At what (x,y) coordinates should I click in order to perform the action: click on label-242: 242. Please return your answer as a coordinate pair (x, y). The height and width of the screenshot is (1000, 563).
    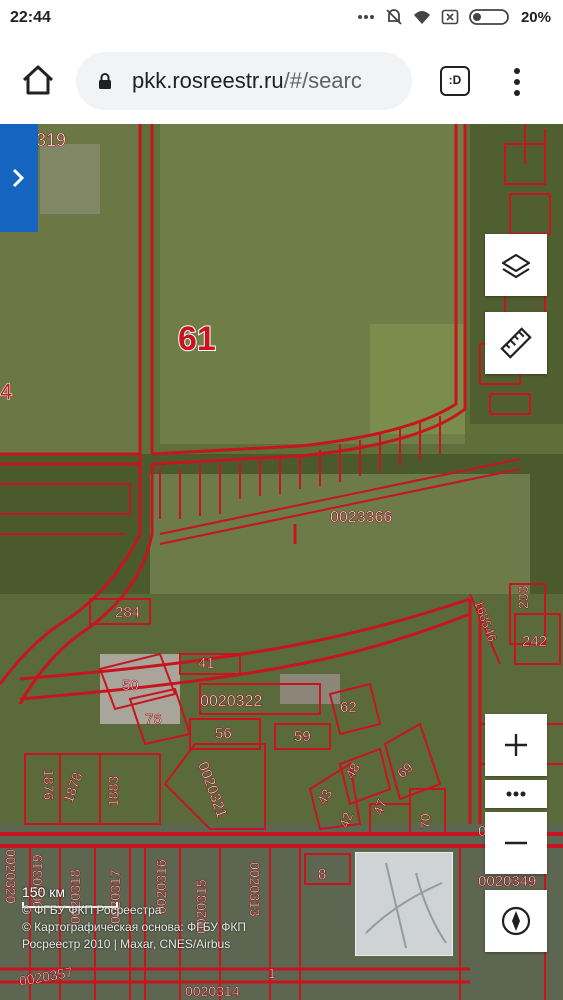
    Looking at the image, I should click on (534, 641).